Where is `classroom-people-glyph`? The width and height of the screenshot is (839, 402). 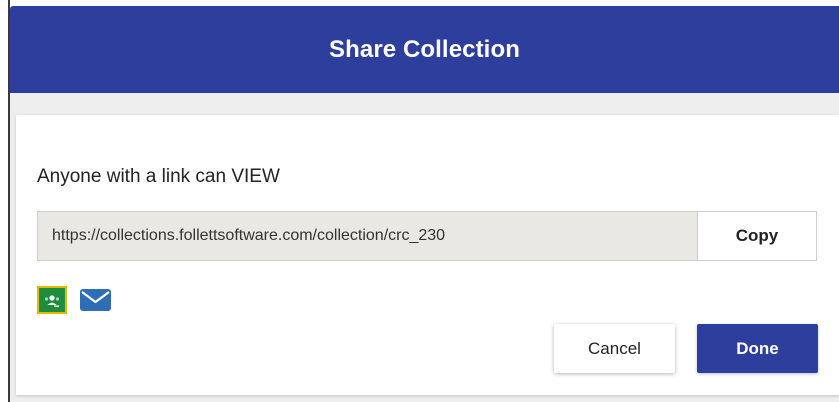
classroom-people-glyph is located at coordinates (52, 300).